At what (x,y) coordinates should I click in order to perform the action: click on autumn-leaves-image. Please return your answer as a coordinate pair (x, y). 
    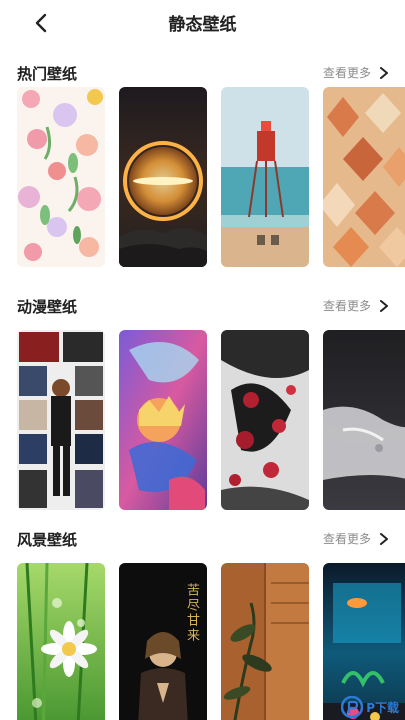
    Looking at the image, I should click on (364, 177).